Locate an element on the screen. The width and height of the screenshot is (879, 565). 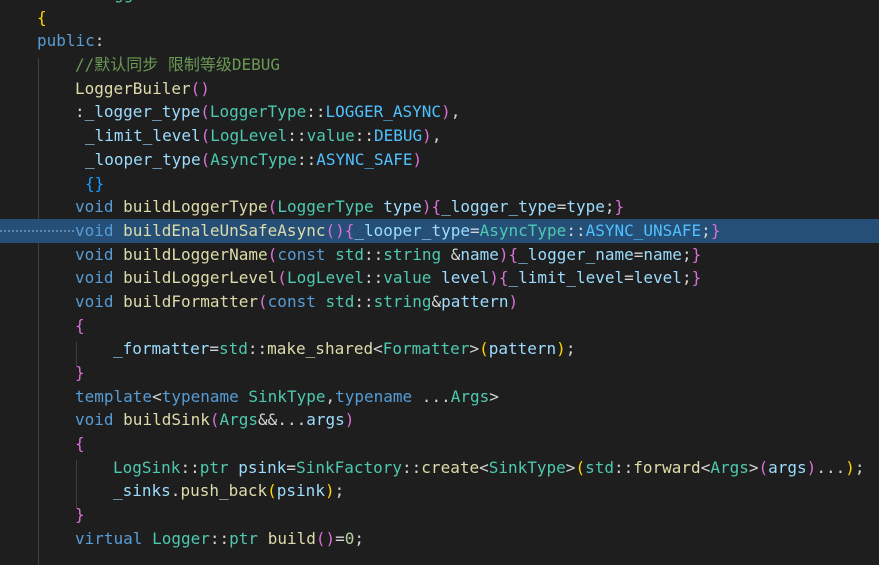
code-line-text: _sinks.push_back(psink); is located at coordinates (229, 491).